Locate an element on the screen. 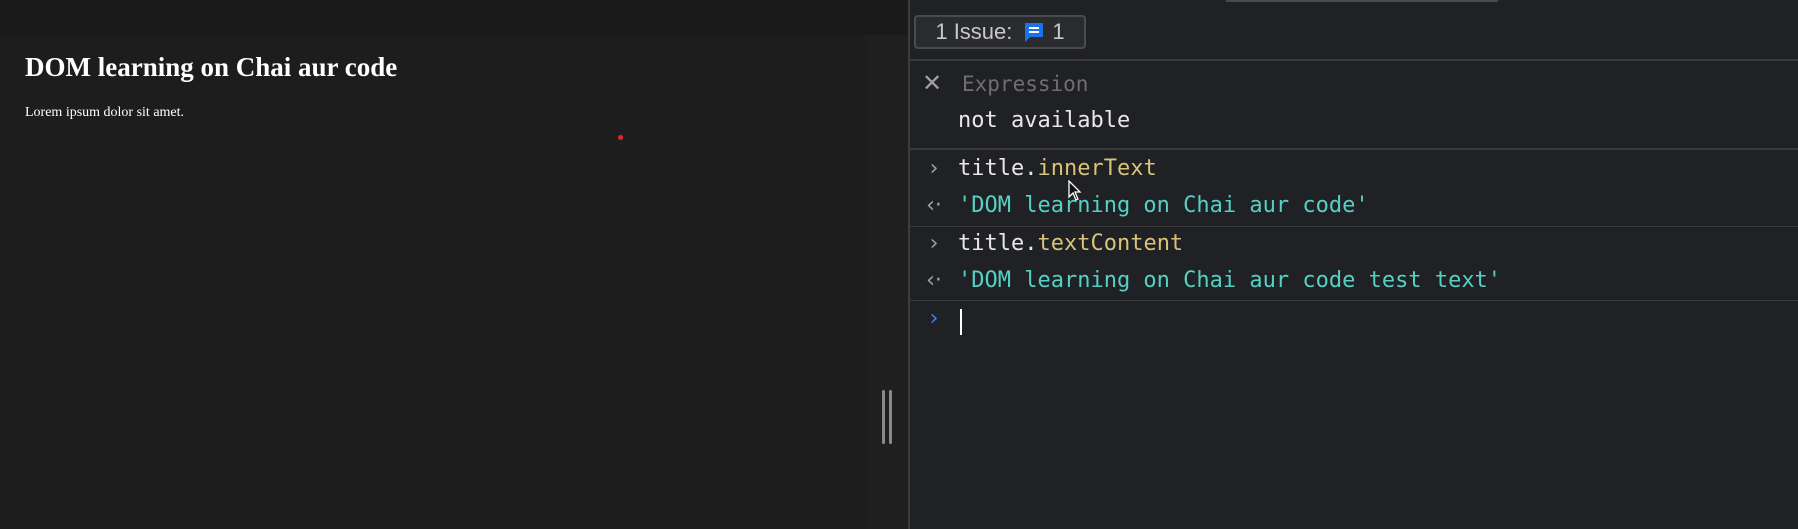 The width and height of the screenshot is (1798, 529). chat-message-icon is located at coordinates (1034, 32).